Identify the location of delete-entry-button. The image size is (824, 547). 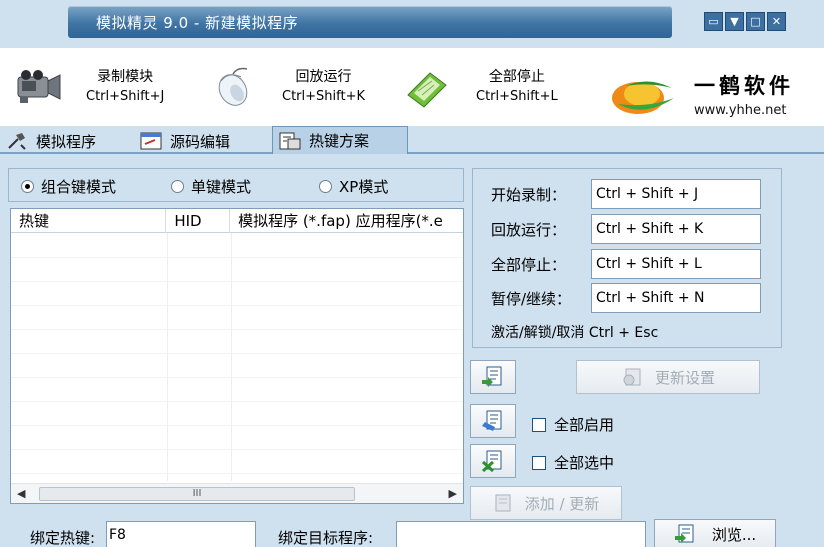
(493, 461).